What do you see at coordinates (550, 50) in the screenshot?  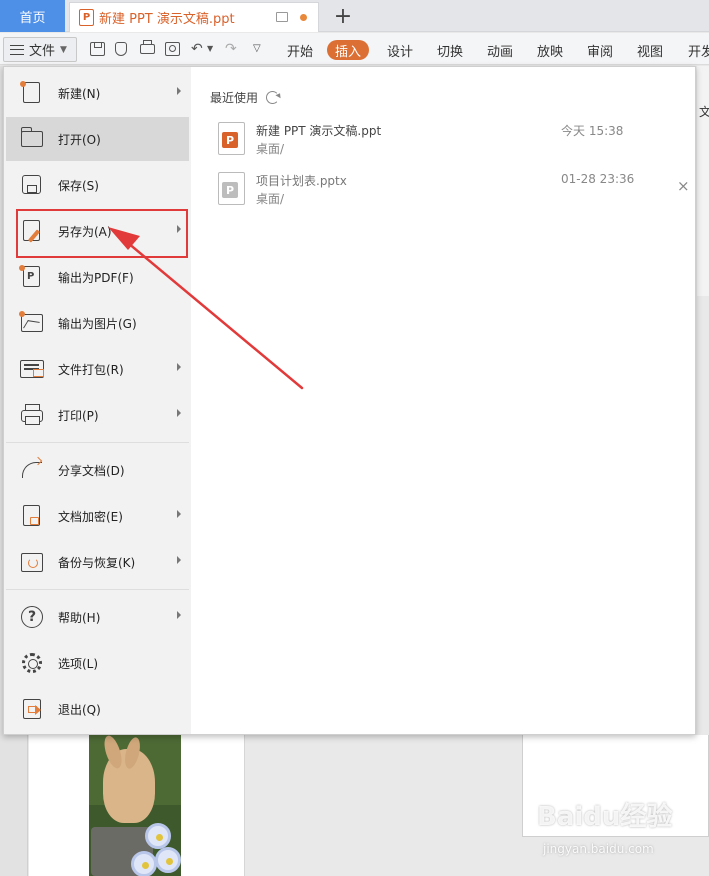 I see `tab-slideshow: 放映` at bounding box center [550, 50].